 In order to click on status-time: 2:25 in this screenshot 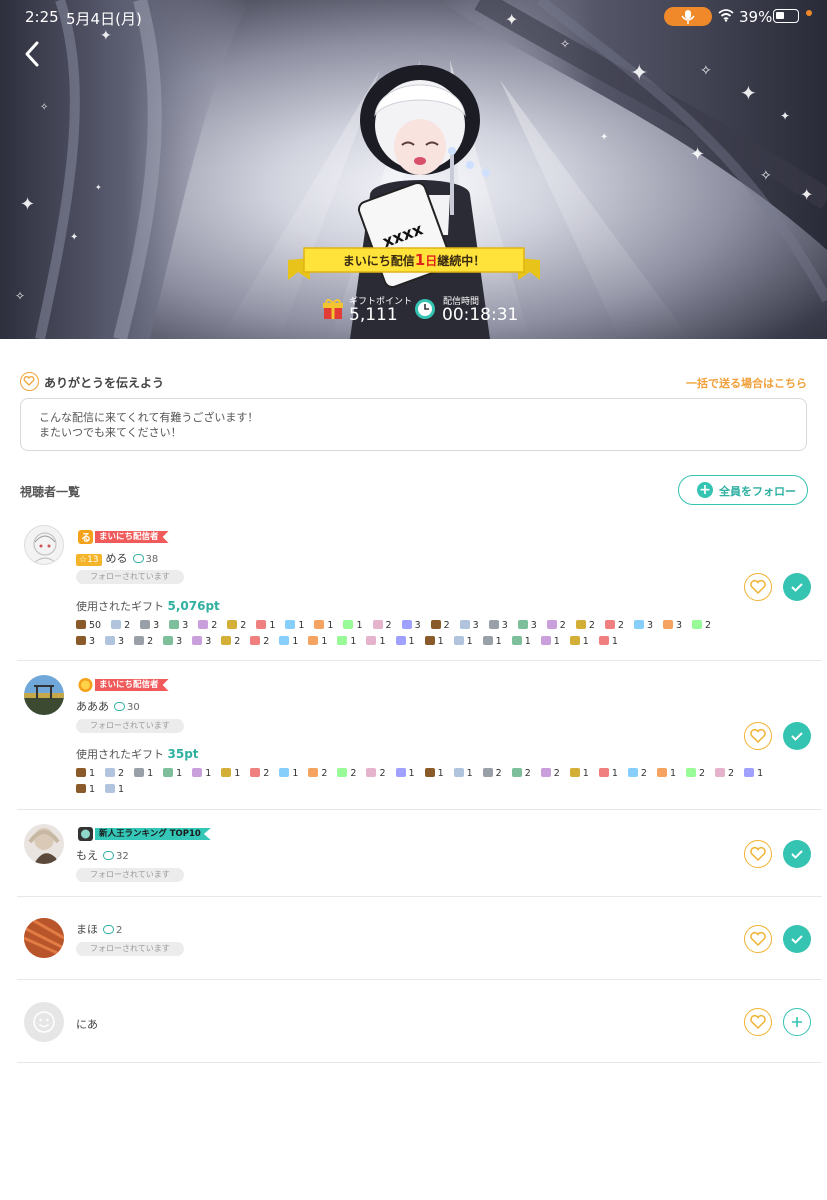, I will do `click(42, 17)`.